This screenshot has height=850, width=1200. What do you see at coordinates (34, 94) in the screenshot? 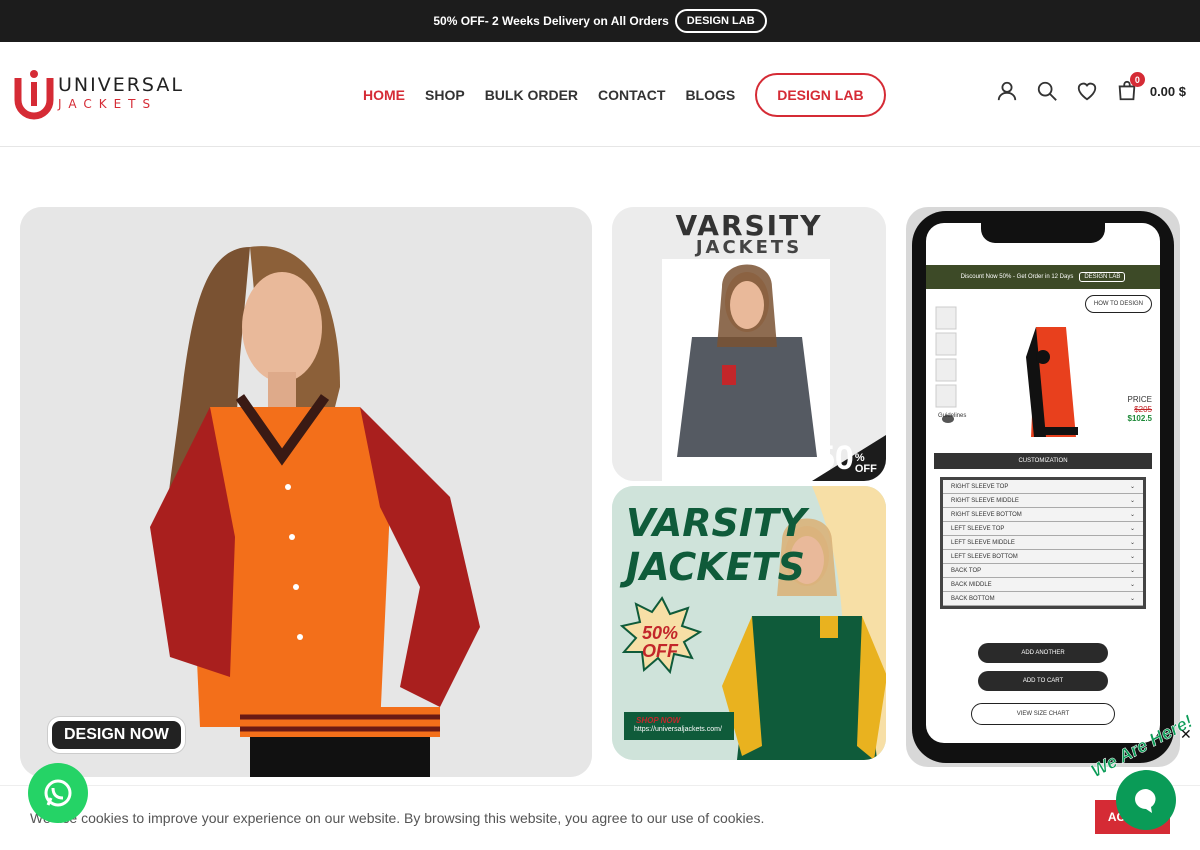
I see `logo-mark-icon` at bounding box center [34, 94].